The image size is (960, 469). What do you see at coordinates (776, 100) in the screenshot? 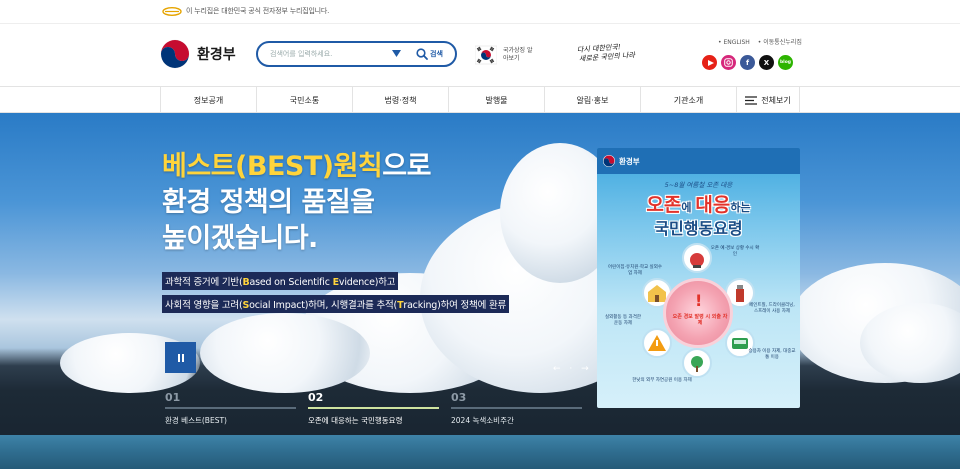
I see `view-all-label: 전체보기` at bounding box center [776, 100].